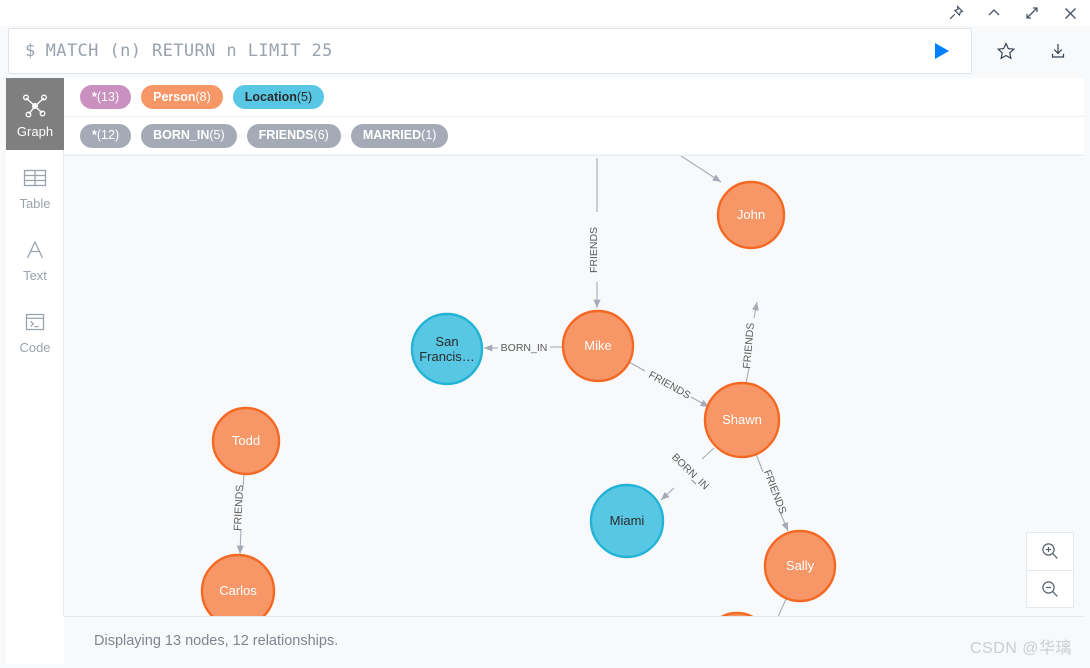 The height and width of the screenshot is (668, 1090). I want to click on edge-friends-shawn-sally: FRIENDS, so click(772, 492).